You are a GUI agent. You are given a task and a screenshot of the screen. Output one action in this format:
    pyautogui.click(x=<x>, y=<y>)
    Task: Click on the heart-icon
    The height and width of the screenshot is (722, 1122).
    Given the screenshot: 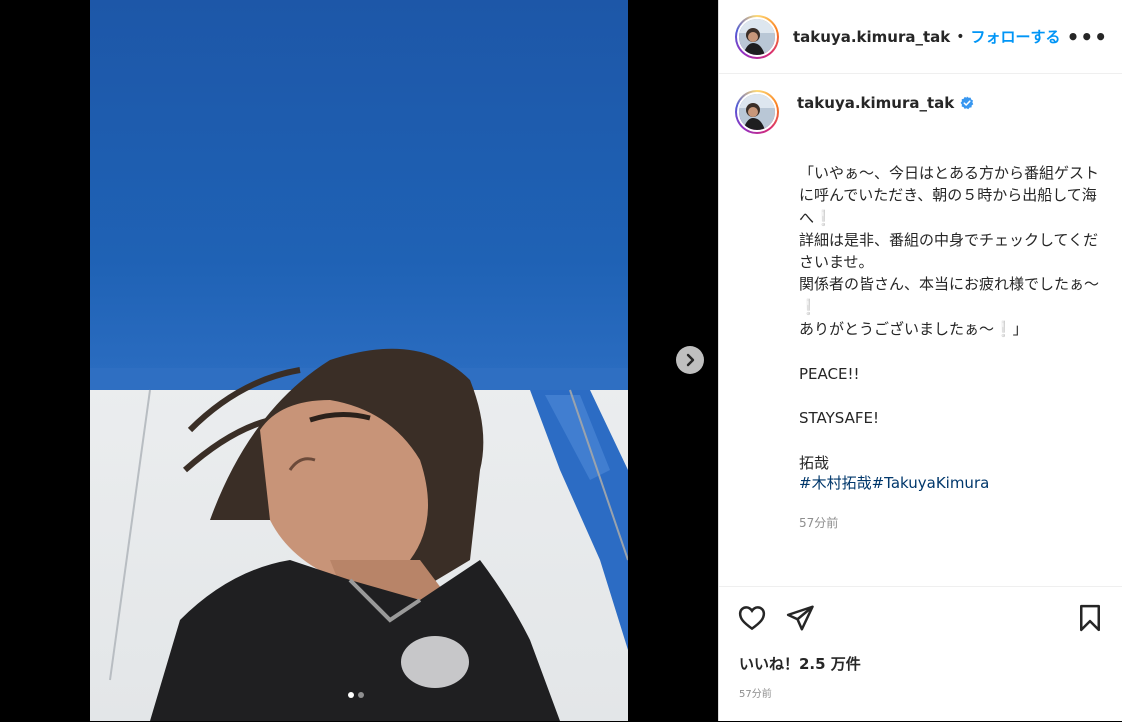 What is the action you would take?
    pyautogui.click(x=752, y=618)
    